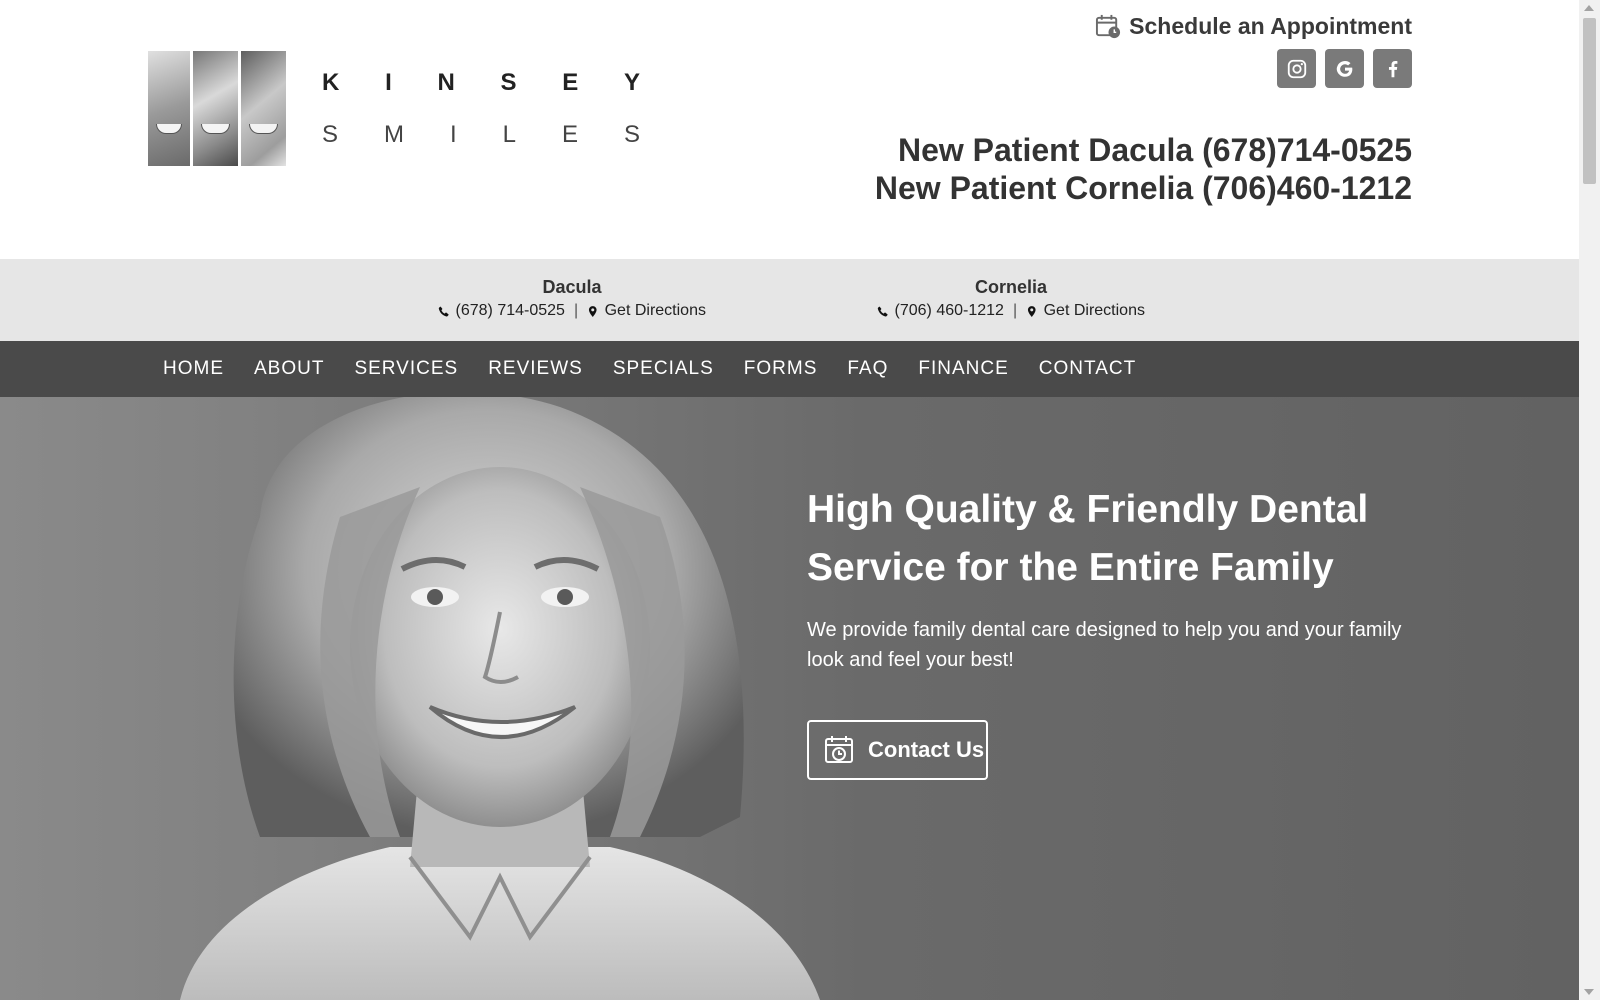 The height and width of the screenshot is (1000, 1600). Describe the element at coordinates (1087, 369) in the screenshot. I see `nav-contact: CONTACT` at that location.